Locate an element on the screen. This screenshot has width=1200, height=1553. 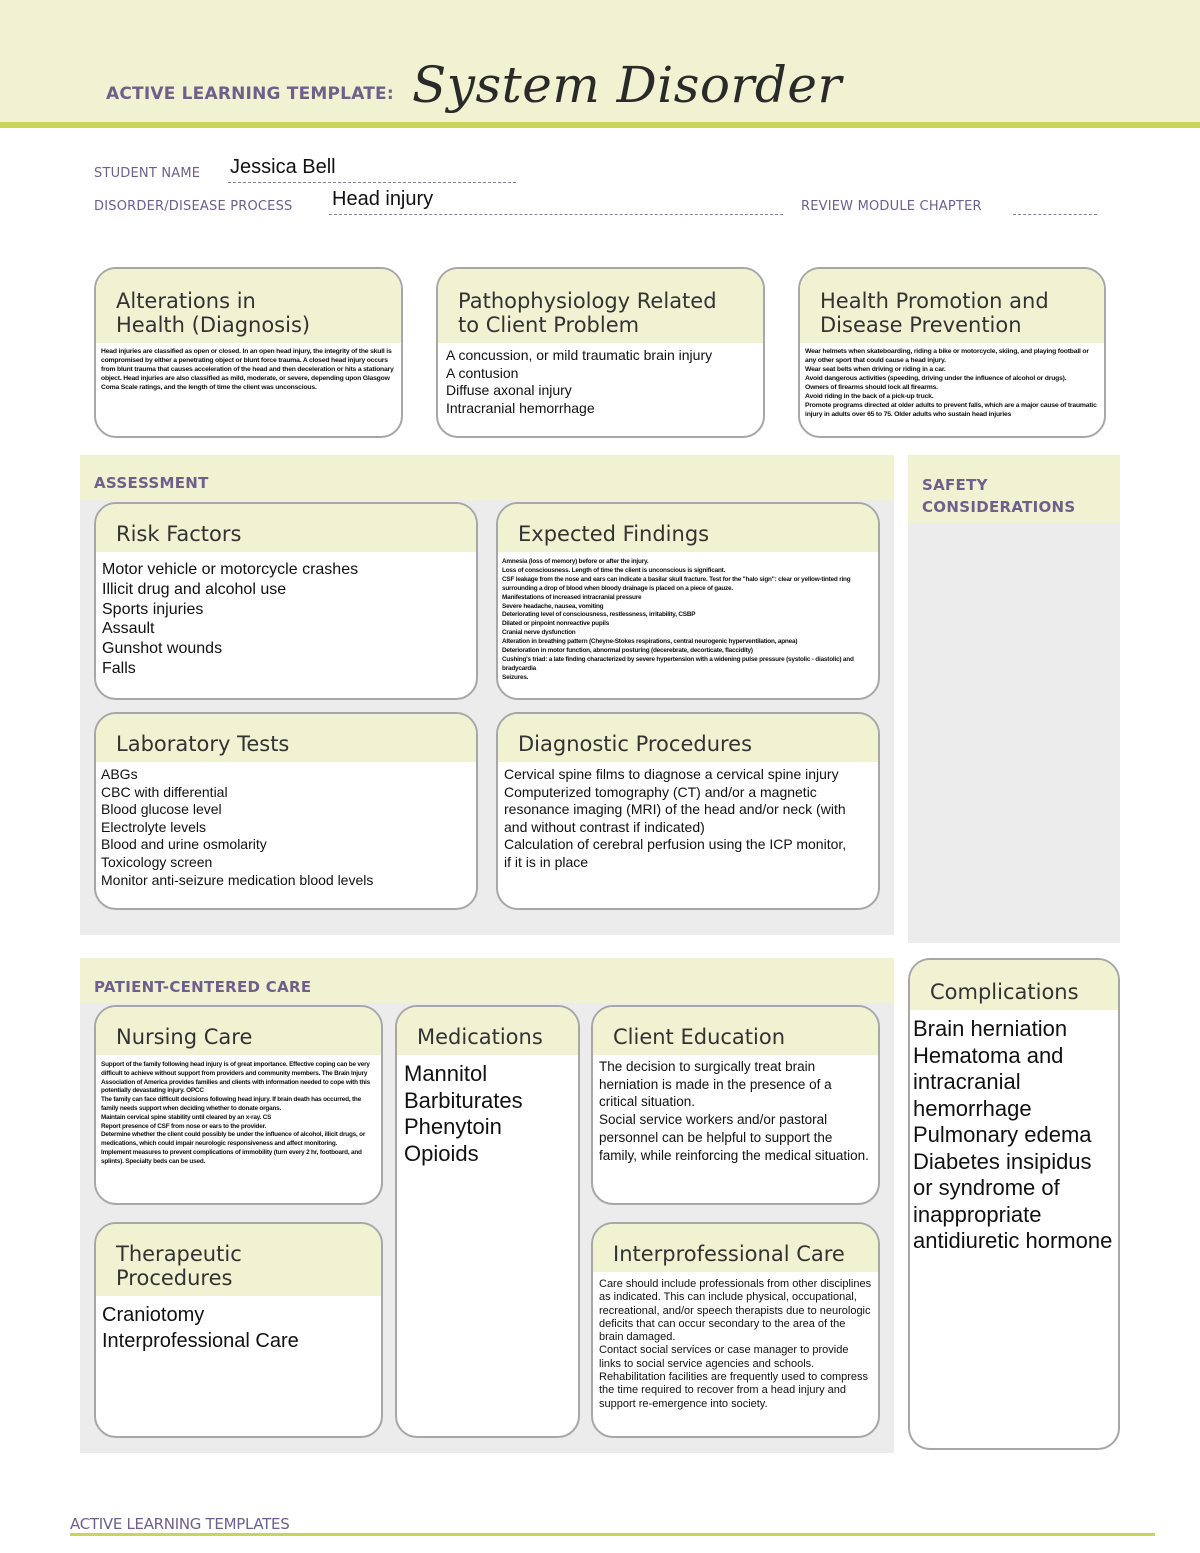
list-item: Pulmonary edema is located at coordinates (1002, 1134).